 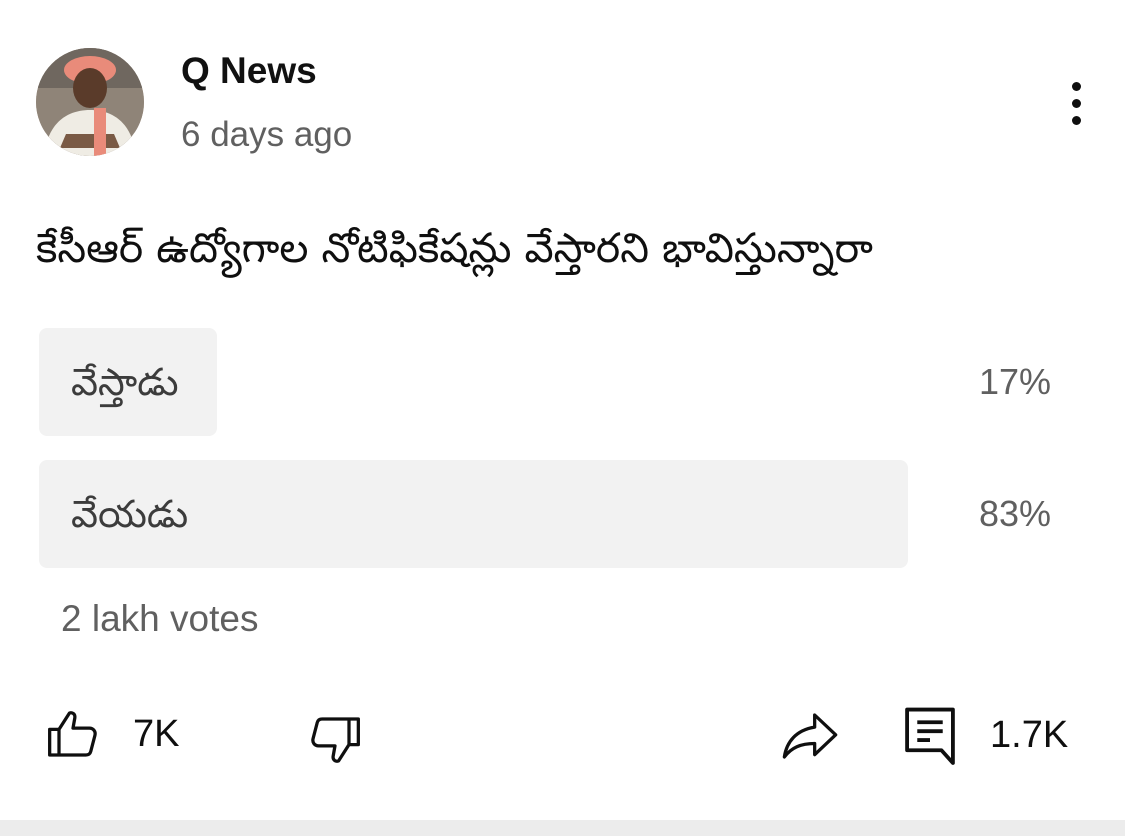 I want to click on share-button, so click(x=810, y=736).